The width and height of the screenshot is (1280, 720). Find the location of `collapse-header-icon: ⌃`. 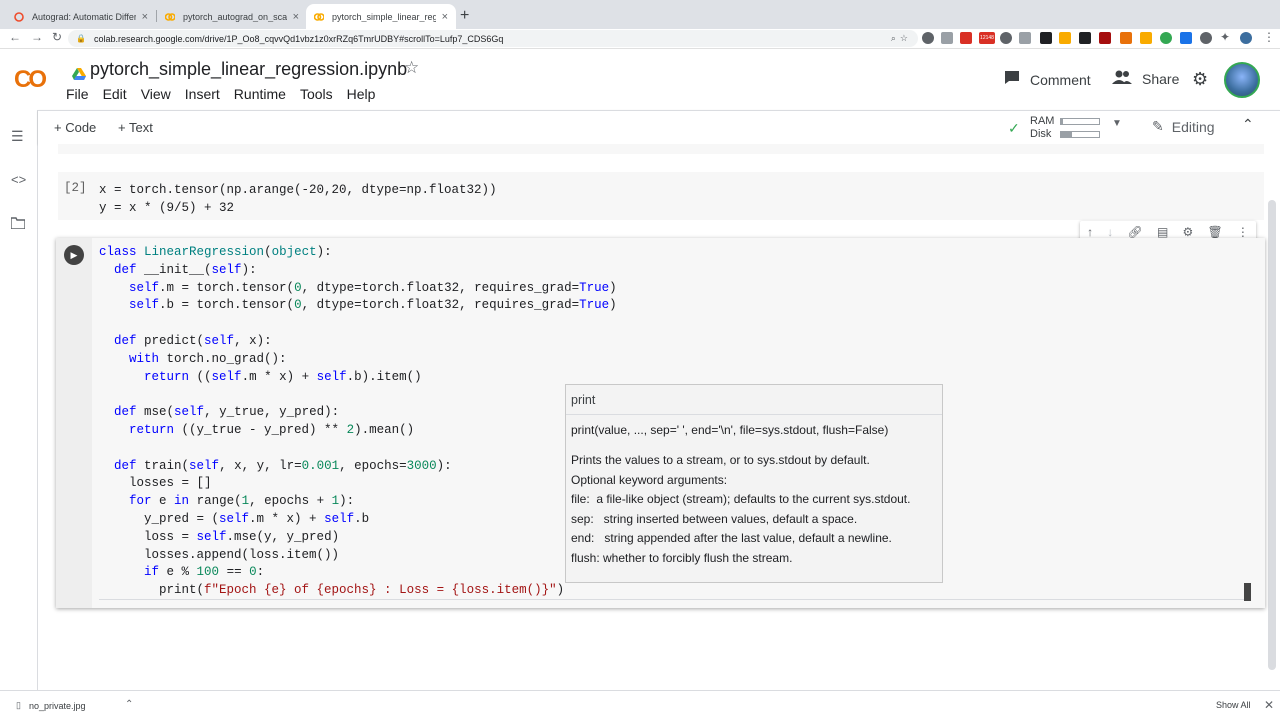

collapse-header-icon: ⌃ is located at coordinates (1248, 124).